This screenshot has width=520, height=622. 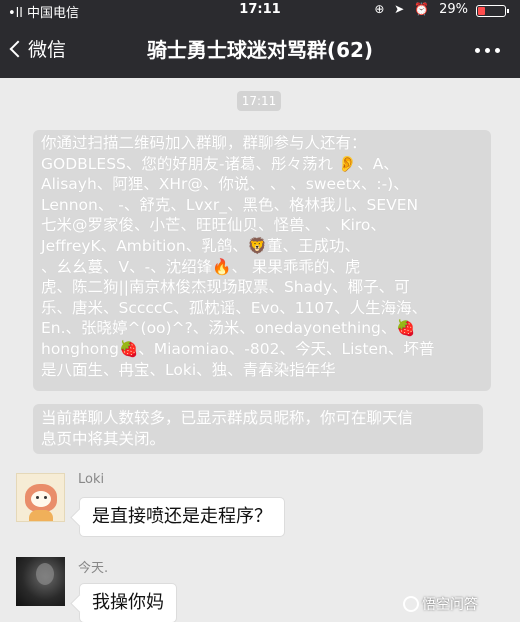 I want to click on system-message-line: 虎、陈二狗||南京林俊杰现场取票、Shady、椰子、可, so click(x=225, y=287).